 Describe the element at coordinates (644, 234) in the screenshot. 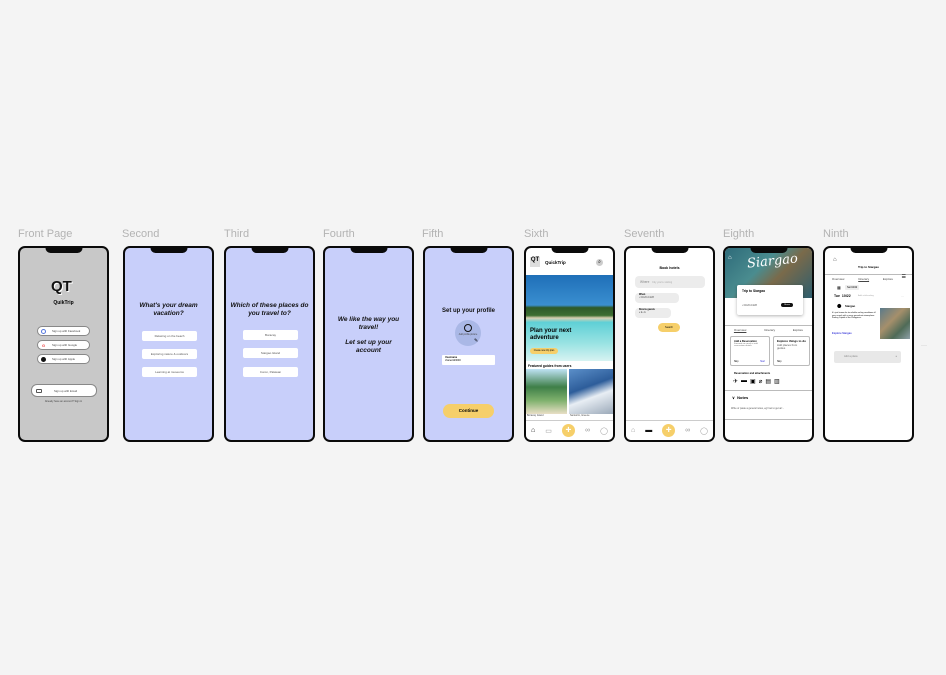

I see `frame-label: Seventh` at that location.